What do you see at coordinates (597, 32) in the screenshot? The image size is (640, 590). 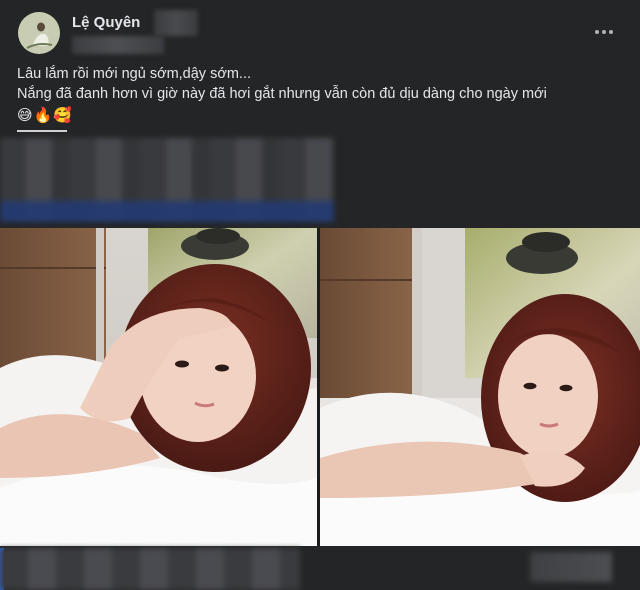 I see `more-horizontal-icon` at bounding box center [597, 32].